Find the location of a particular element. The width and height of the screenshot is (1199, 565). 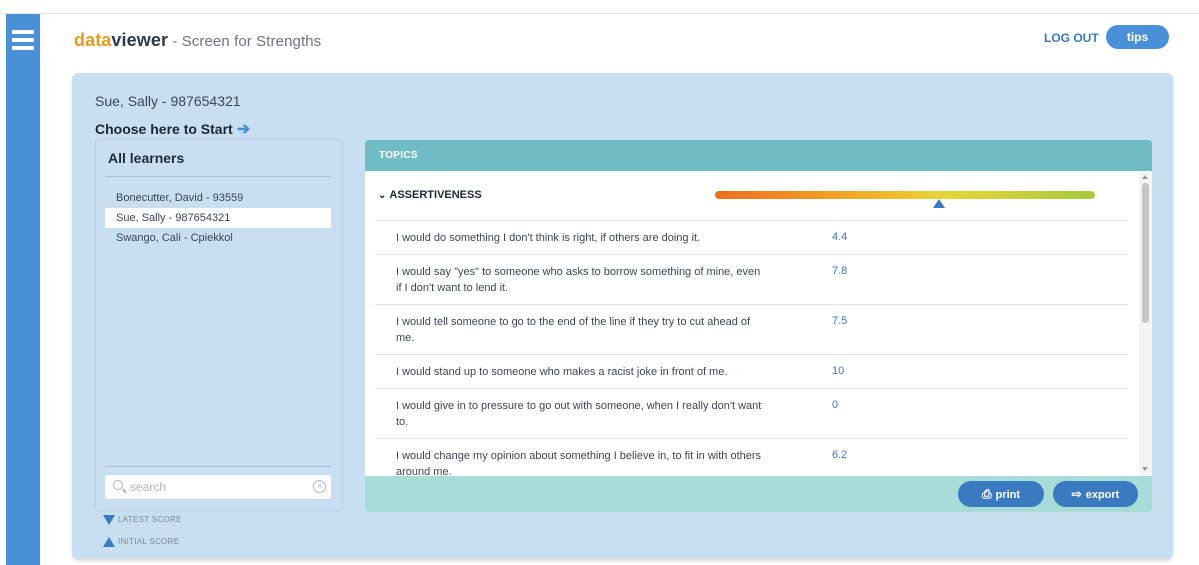

scrollbar is located at coordinates (1145, 323).